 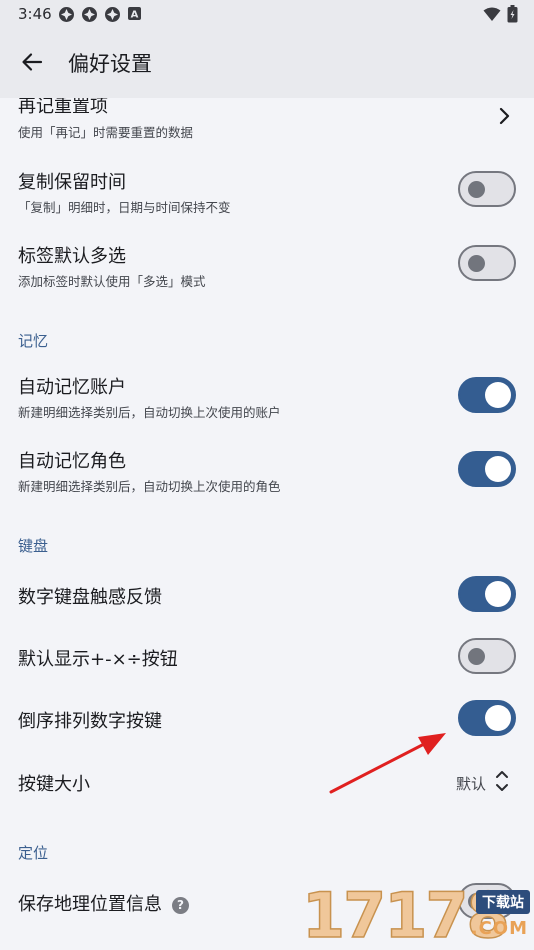 What do you see at coordinates (504, 116) in the screenshot?
I see `chevron-right-icon` at bounding box center [504, 116].